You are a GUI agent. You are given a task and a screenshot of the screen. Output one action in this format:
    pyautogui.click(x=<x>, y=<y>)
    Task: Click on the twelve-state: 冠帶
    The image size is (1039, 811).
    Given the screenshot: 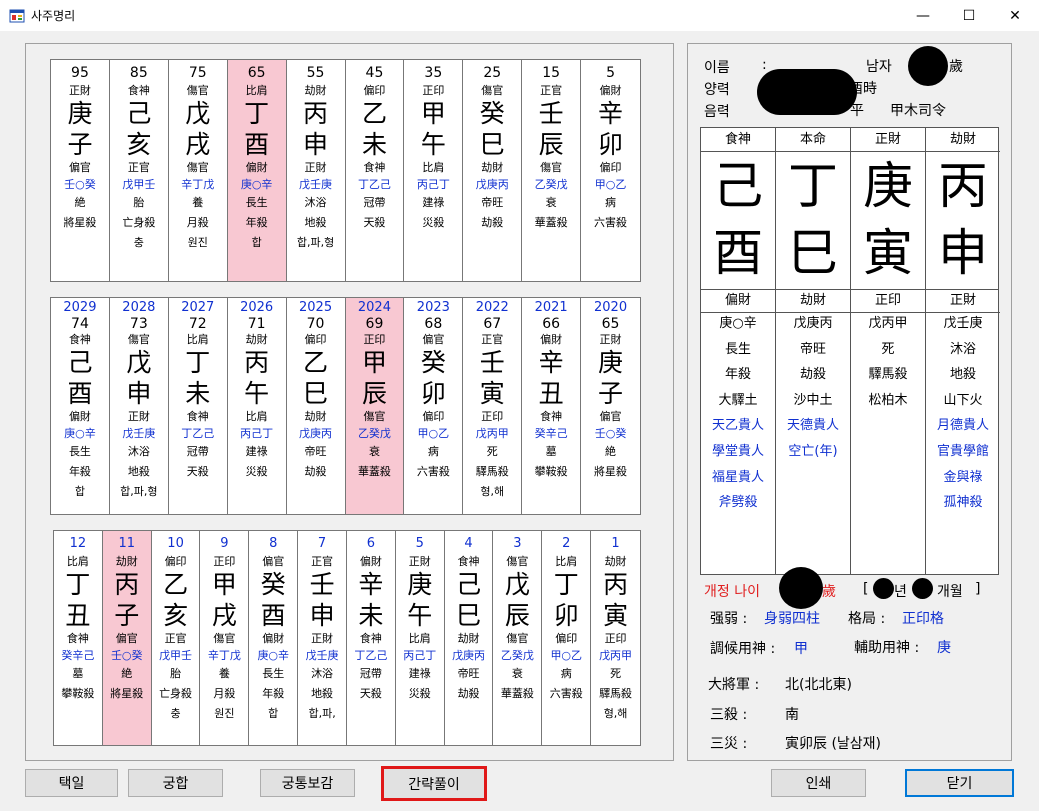 What is the action you would take?
    pyautogui.click(x=370, y=673)
    